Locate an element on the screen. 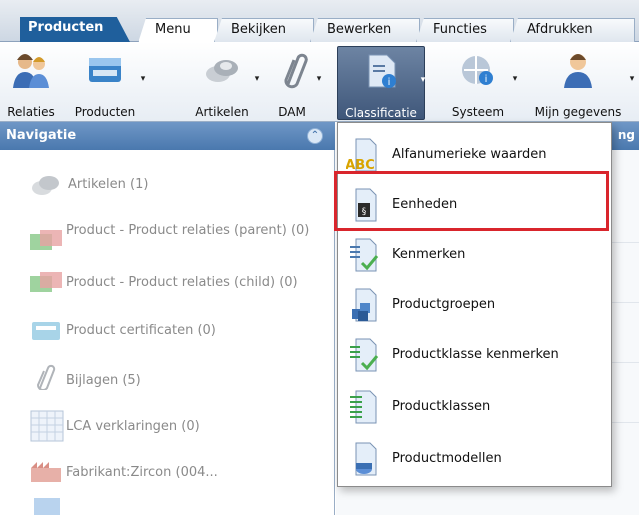 The width and height of the screenshot is (639, 515). dam-button: ▾ DAM is located at coordinates (293, 83).